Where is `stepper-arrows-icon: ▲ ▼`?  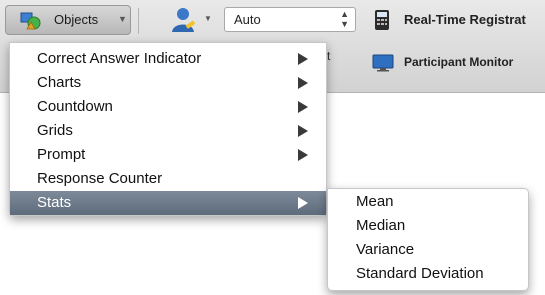
stepper-arrows-icon: ▲ ▼ is located at coordinates (344, 19).